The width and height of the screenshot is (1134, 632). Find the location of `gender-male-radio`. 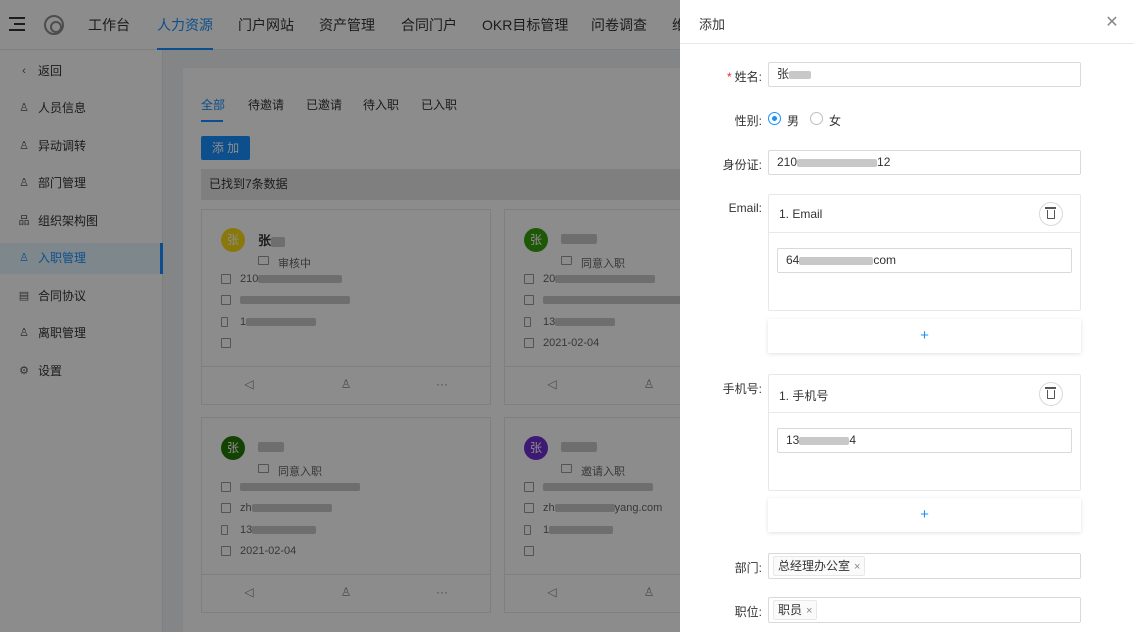

gender-male-radio is located at coordinates (774, 118).